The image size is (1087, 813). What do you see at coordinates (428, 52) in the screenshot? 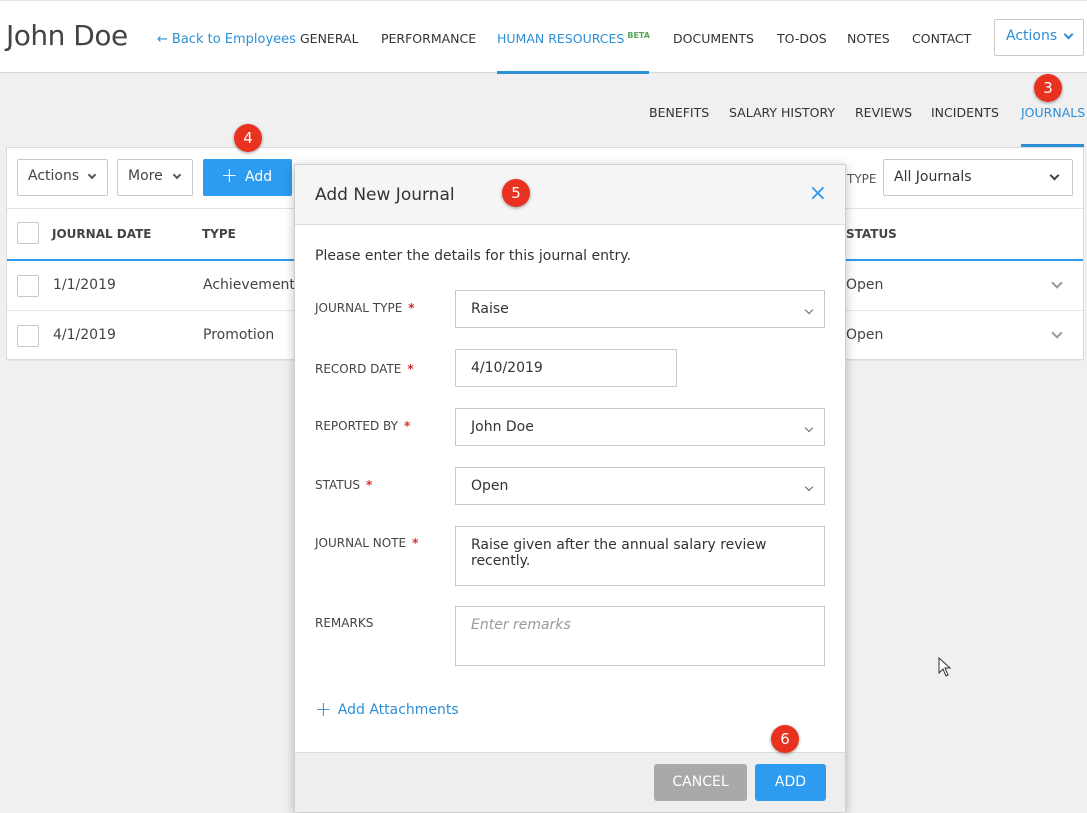
I see `nav-performance: PERFORMANCE` at bounding box center [428, 52].